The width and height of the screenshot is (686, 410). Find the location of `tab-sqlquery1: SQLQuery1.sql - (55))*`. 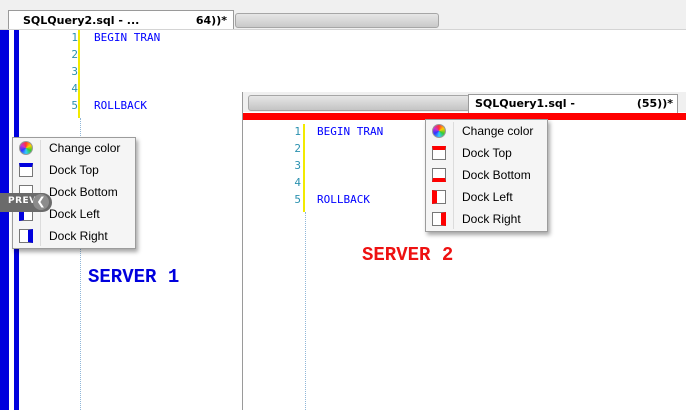

tab-sqlquery1: SQLQuery1.sql - (55))* is located at coordinates (573, 103).